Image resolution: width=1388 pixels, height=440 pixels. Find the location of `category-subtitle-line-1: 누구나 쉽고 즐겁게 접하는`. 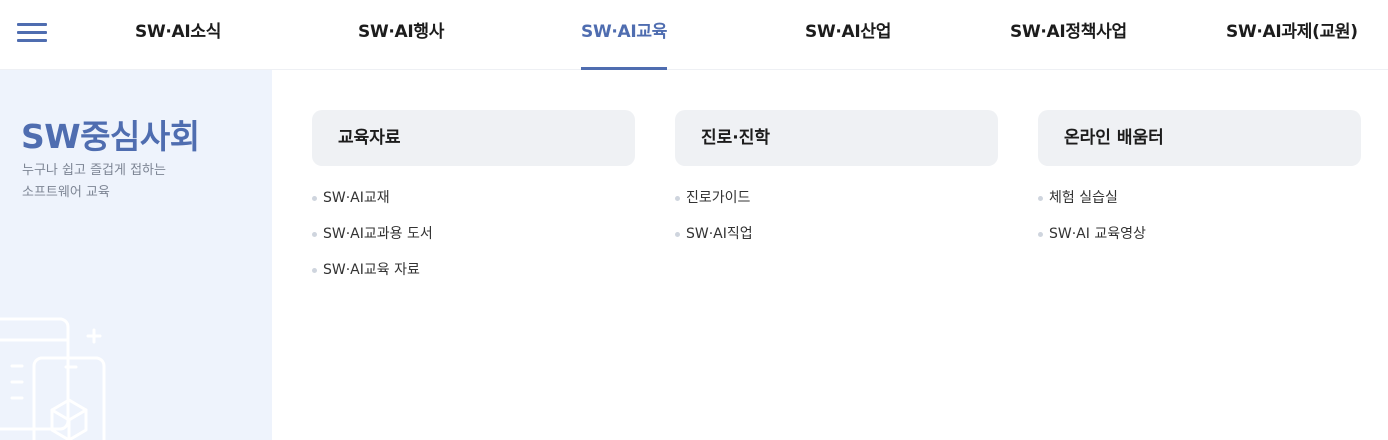

category-subtitle-line-1: 누구나 쉽고 즐겁게 접하는 is located at coordinates (94, 170).